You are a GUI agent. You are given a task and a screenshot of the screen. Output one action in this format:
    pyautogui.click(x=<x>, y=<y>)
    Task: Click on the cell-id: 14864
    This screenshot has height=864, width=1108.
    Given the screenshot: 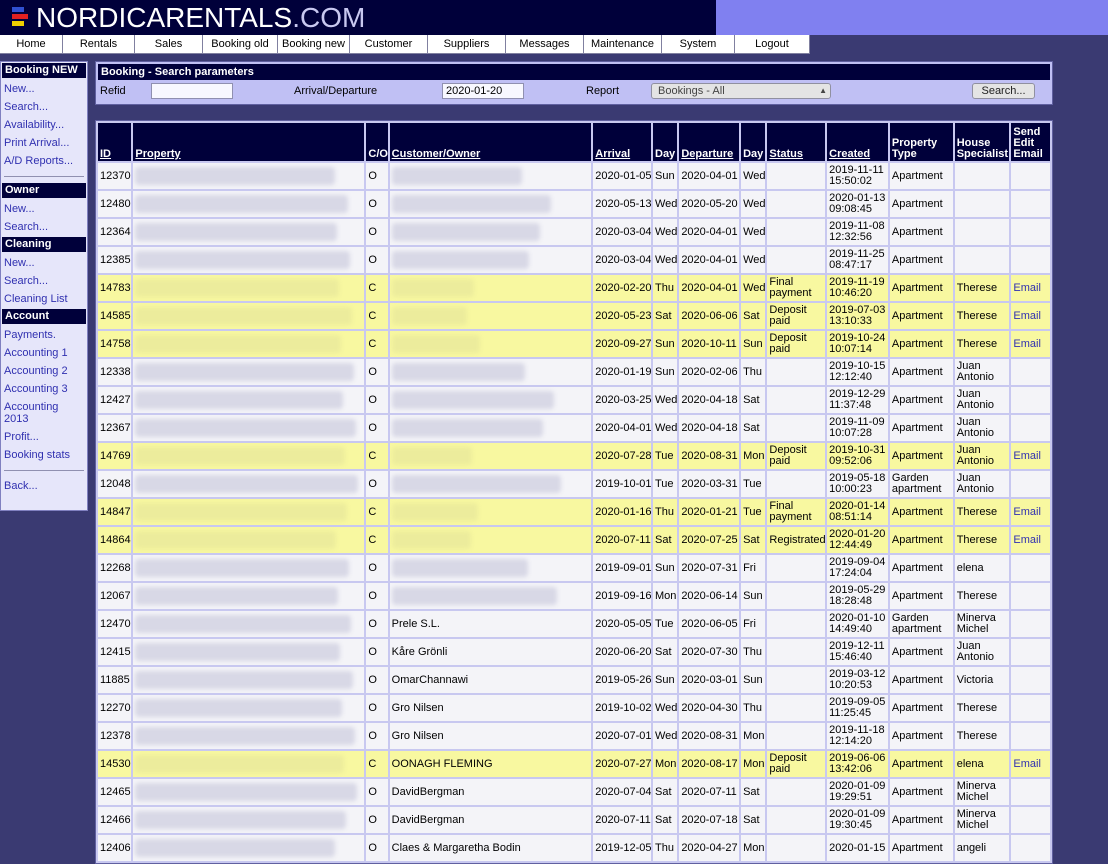 What is the action you would take?
    pyautogui.click(x=115, y=540)
    